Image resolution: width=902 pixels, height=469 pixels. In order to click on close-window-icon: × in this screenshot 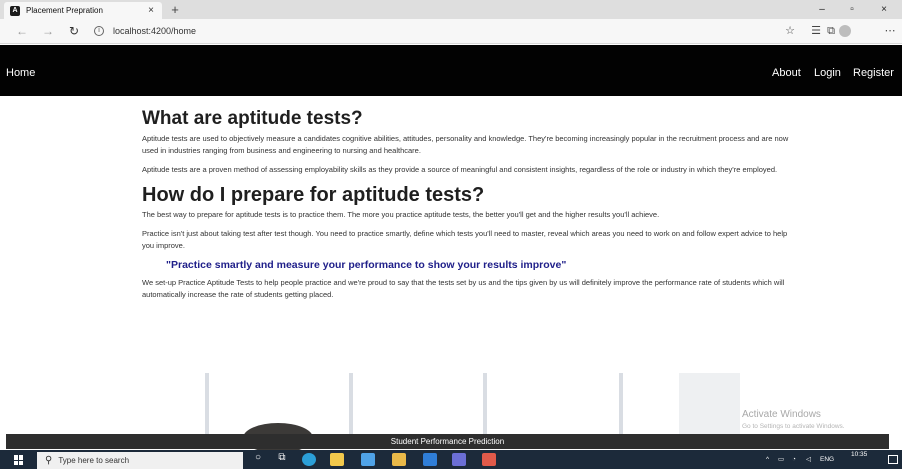, I will do `click(884, 9)`.